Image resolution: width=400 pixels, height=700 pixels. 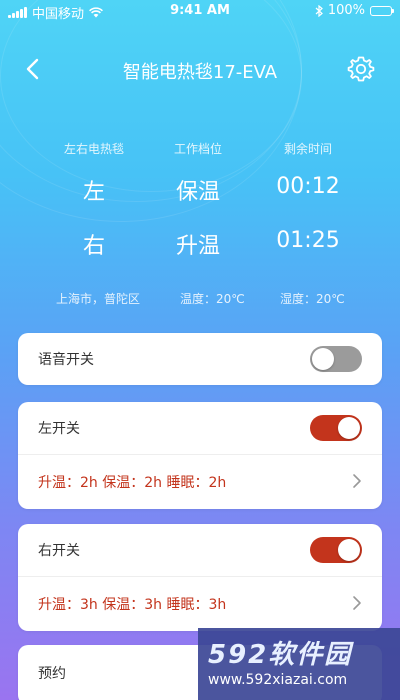 What do you see at coordinates (59, 429) in the screenshot?
I see `left-switch-label: 左开关` at bounding box center [59, 429].